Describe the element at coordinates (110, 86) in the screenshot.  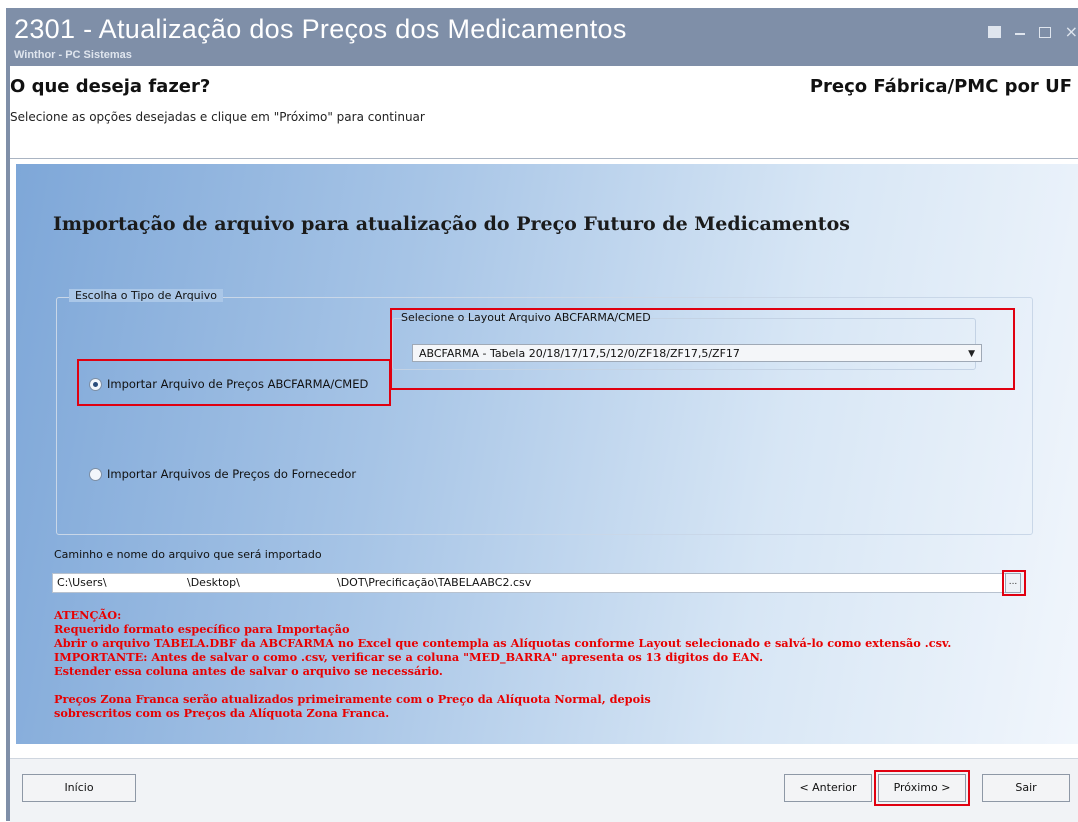
I see `page-title: O que deseja fazer?` at that location.